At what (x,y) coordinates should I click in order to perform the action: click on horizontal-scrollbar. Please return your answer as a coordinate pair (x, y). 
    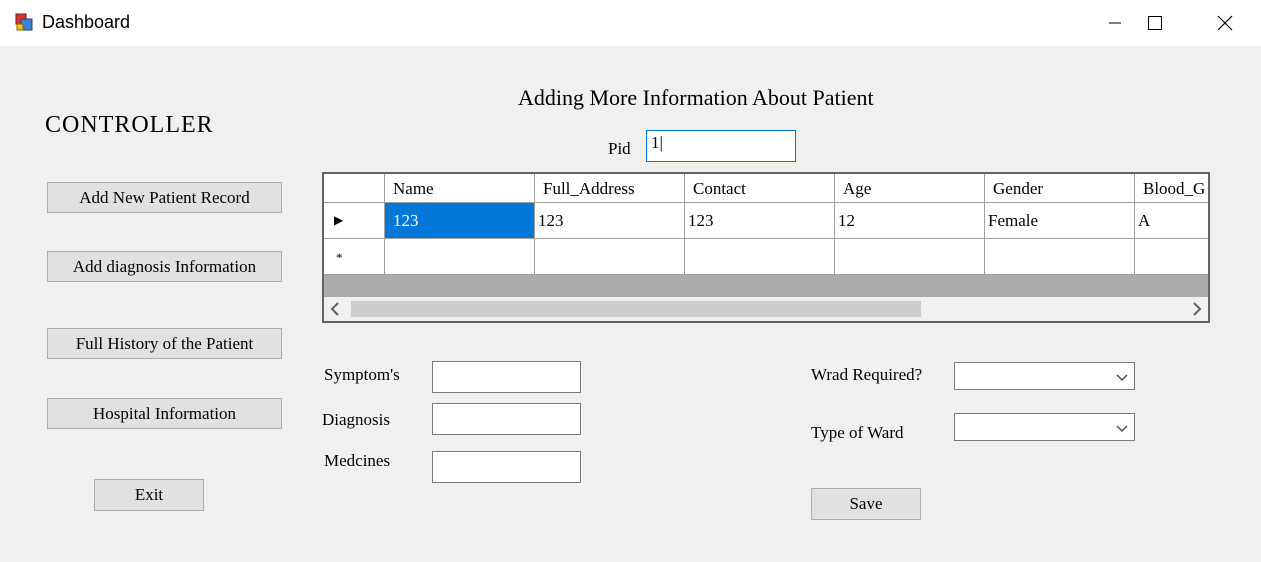
    Looking at the image, I should click on (766, 309).